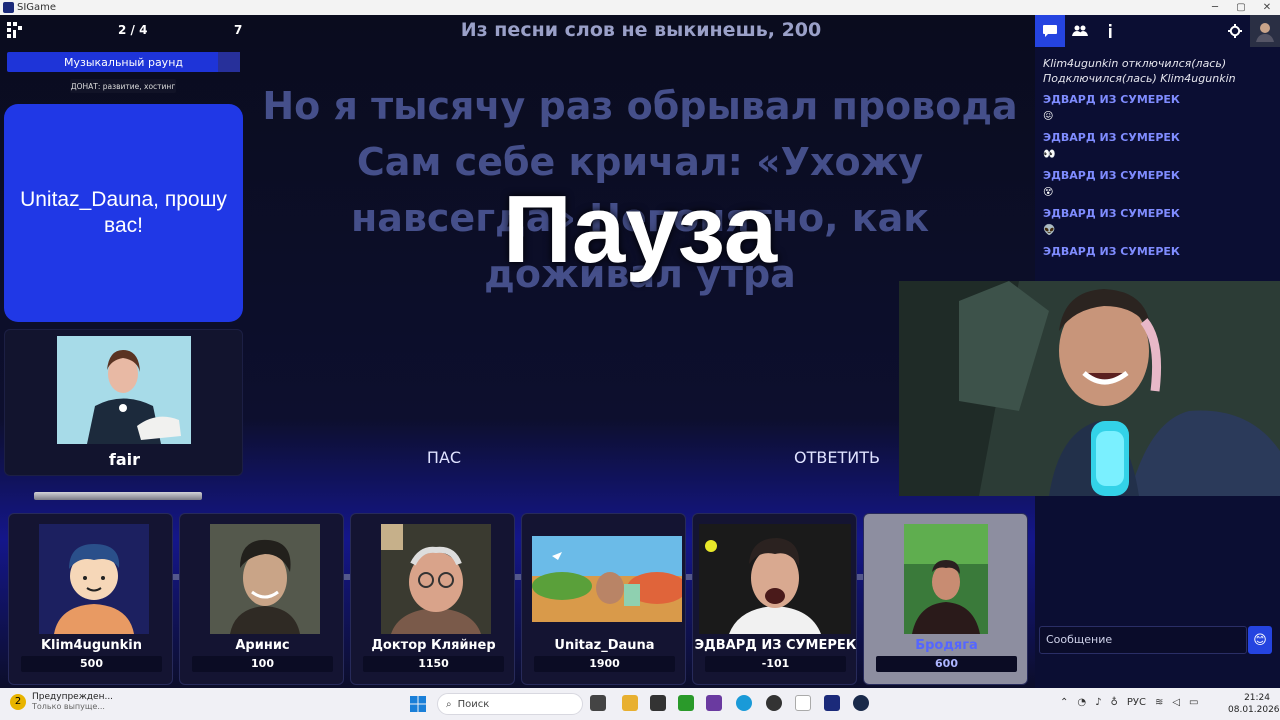 This screenshot has width=1280, height=720. I want to click on user-avatar-icon, so click(1265, 31).